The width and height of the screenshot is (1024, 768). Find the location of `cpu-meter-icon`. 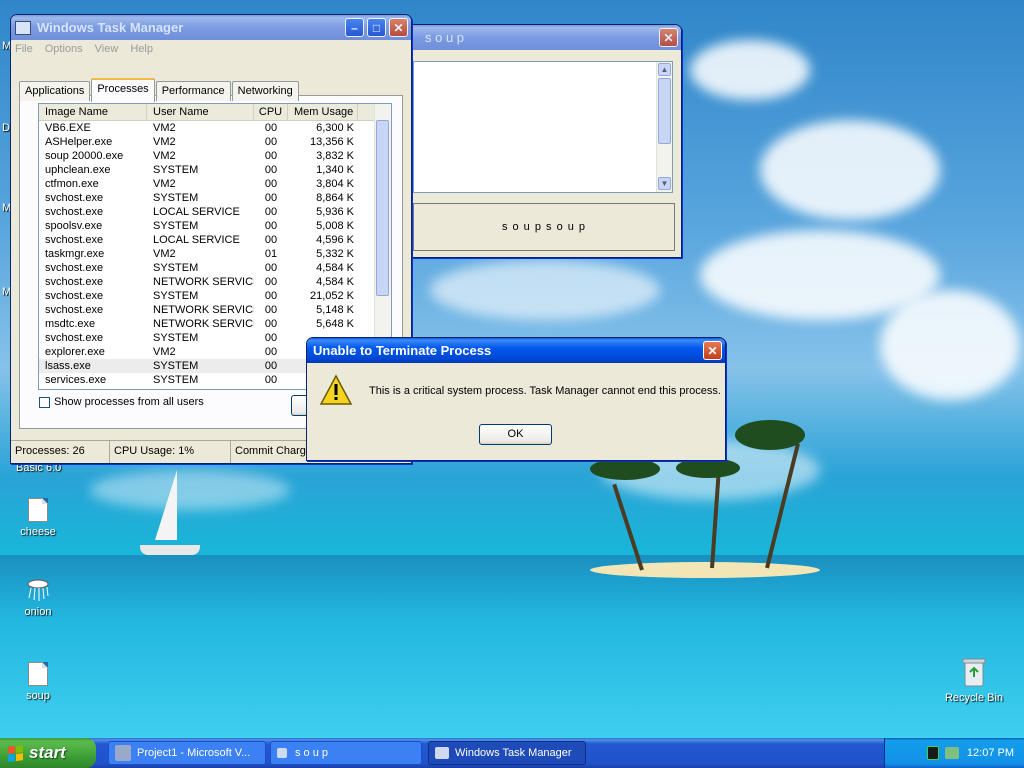

cpu-meter-icon is located at coordinates (932, 753).